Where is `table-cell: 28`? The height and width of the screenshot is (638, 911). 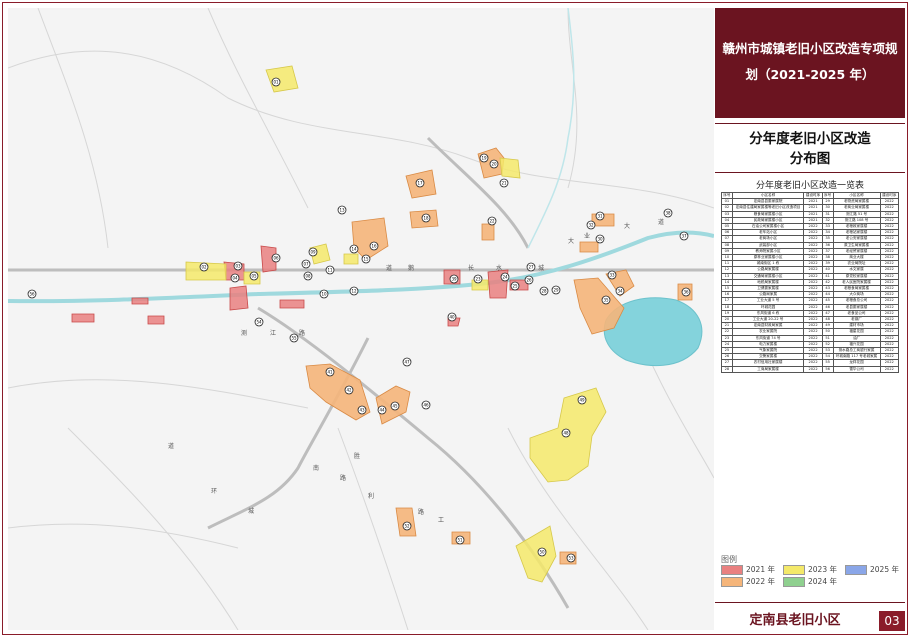
table-cell: 28 is located at coordinates (727, 369).